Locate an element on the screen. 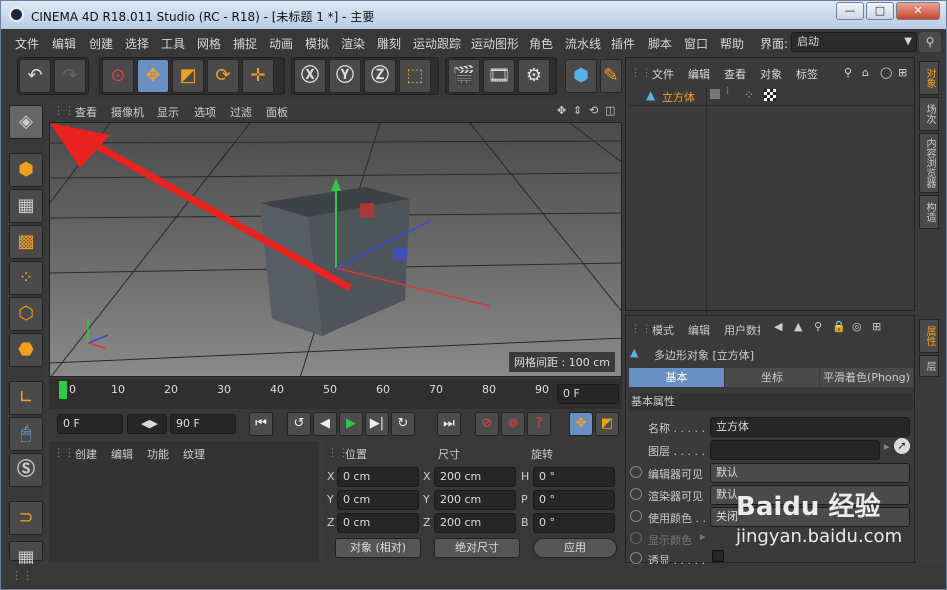 This screenshot has width=947, height=590. menu-select: 选择 is located at coordinates (137, 43).